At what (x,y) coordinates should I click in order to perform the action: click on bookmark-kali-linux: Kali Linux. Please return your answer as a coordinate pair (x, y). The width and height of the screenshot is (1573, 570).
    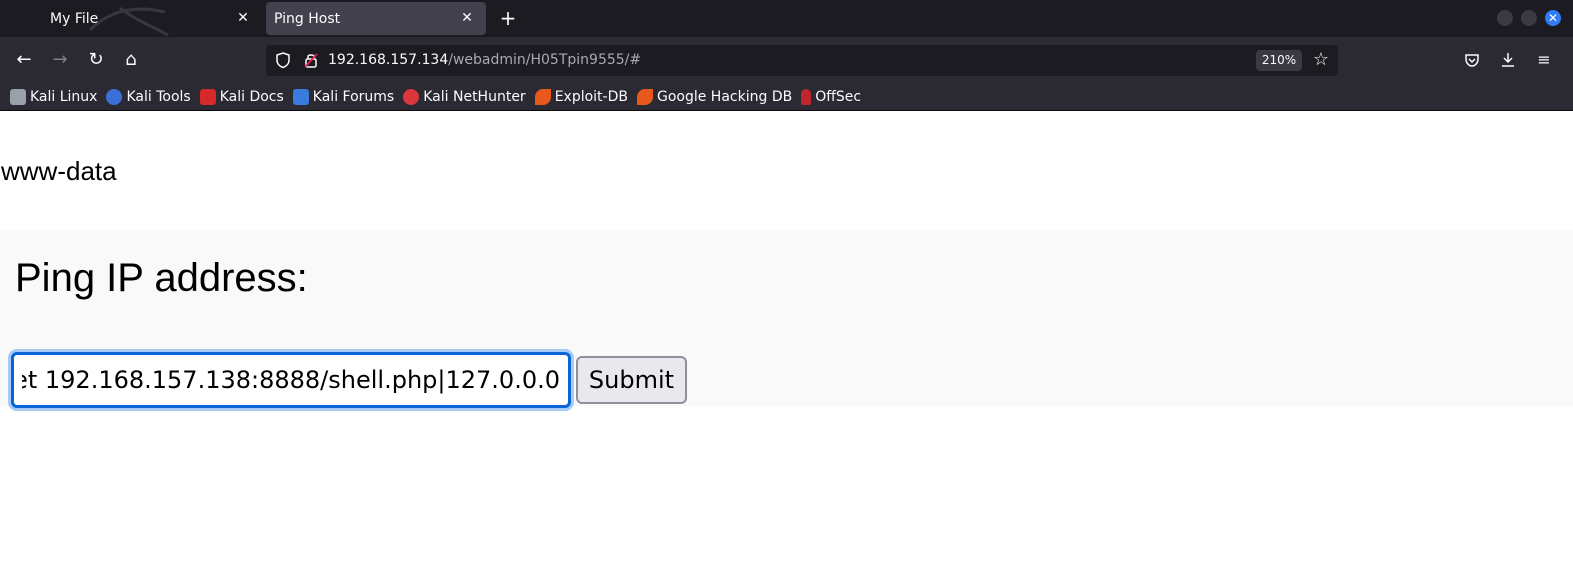
    Looking at the image, I should click on (53, 97).